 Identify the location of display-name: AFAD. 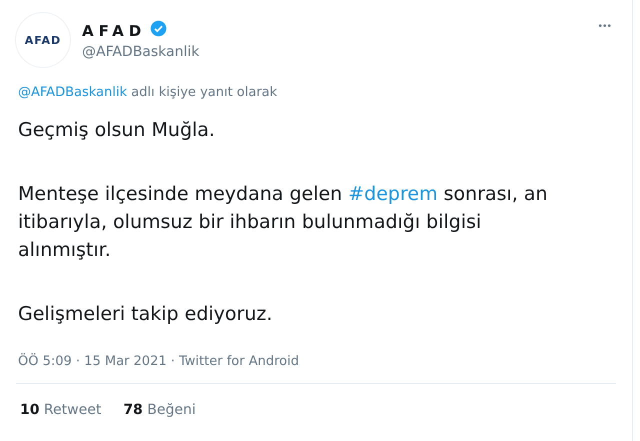
(114, 31).